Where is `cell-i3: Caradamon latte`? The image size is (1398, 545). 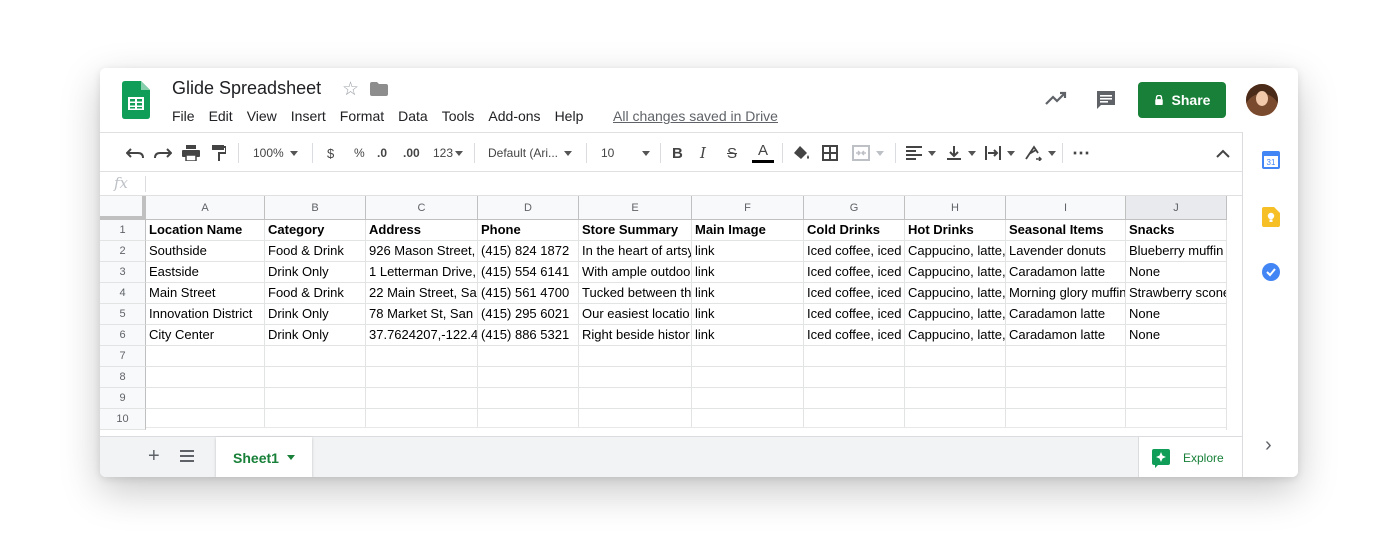
cell-i3: Caradamon latte is located at coordinates (1066, 272).